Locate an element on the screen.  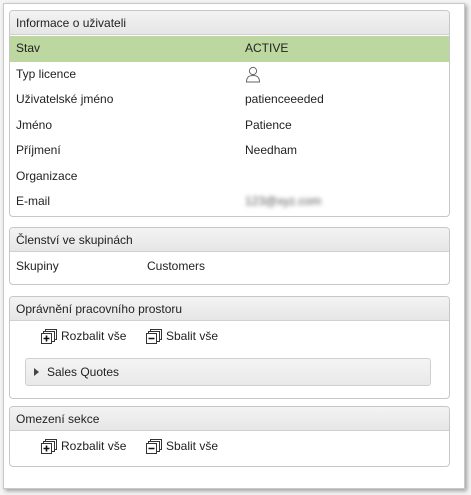
email-value: 123@xyz.com is located at coordinates (283, 201).